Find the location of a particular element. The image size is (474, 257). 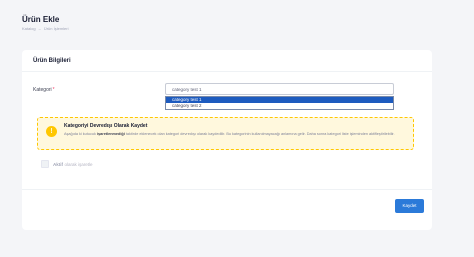

exclamation-icon: ! is located at coordinates (51, 131).